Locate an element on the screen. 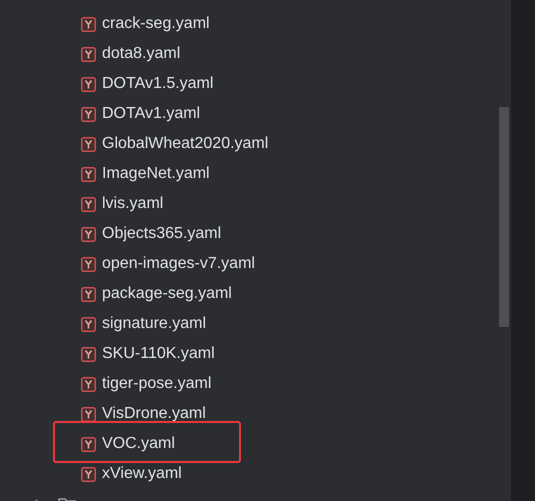 The image size is (535, 501). file-name: xView.yaml is located at coordinates (142, 474).